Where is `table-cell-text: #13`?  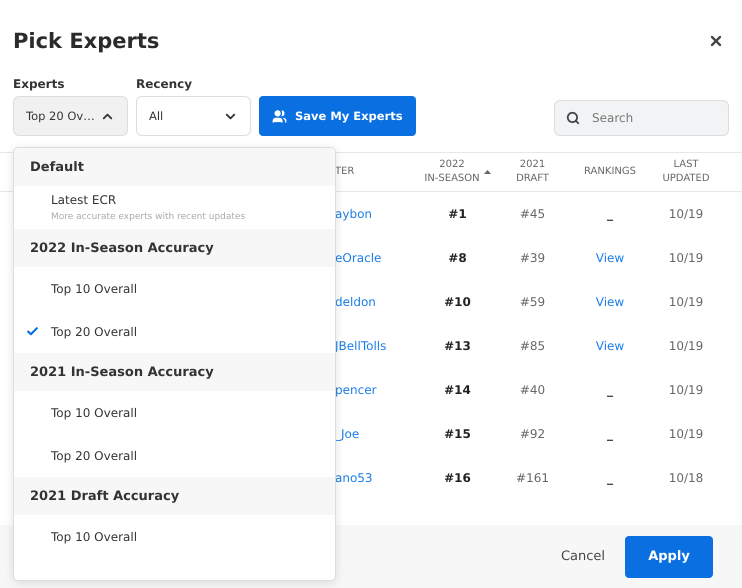
table-cell-text: #13 is located at coordinates (457, 346).